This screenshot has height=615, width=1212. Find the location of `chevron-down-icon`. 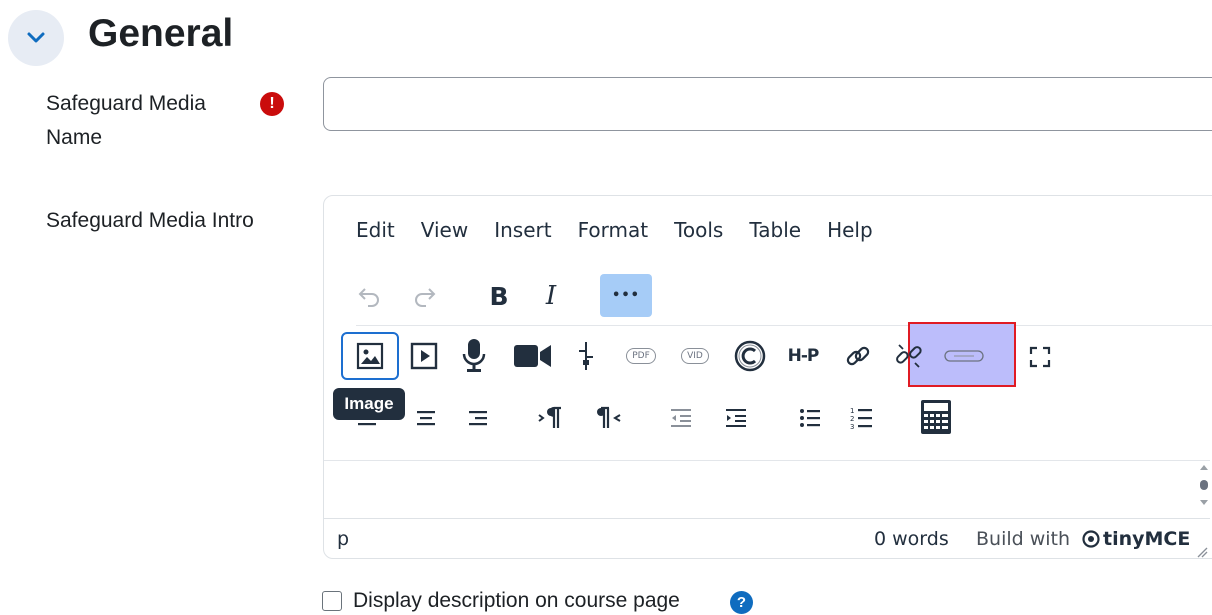

chevron-down-icon is located at coordinates (36, 37).